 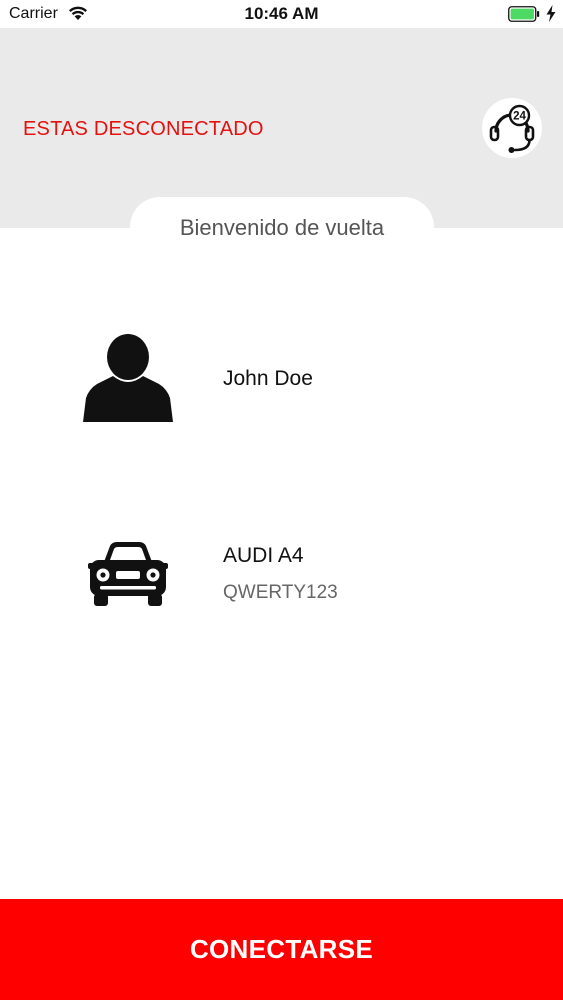 I want to click on car-icon, so click(x=128, y=574).